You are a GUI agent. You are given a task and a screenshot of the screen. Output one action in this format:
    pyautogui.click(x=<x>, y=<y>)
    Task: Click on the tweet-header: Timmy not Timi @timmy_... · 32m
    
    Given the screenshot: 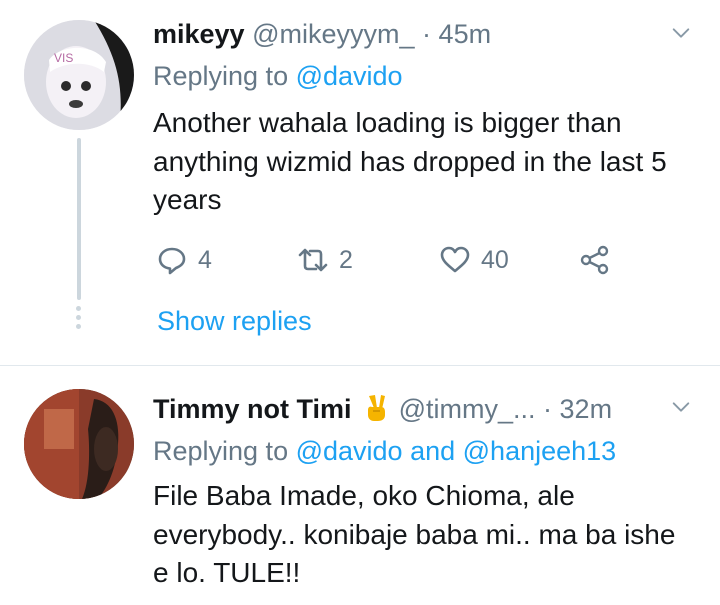 What is the action you would take?
    pyautogui.click(x=382, y=409)
    